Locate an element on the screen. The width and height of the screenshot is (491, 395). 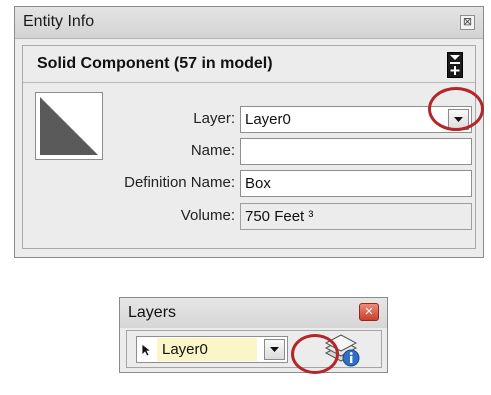
close-icon: ✕ is located at coordinates (369, 312).